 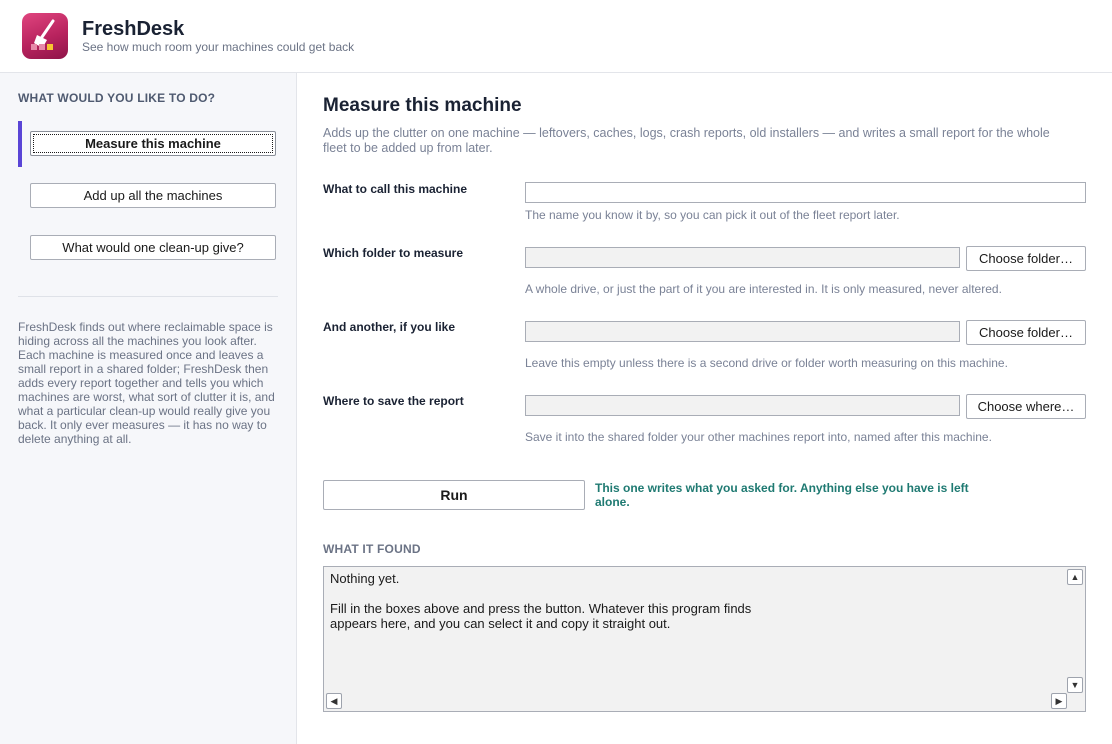 What do you see at coordinates (133, 29) in the screenshot?
I see `app-title: FreshDesk` at bounding box center [133, 29].